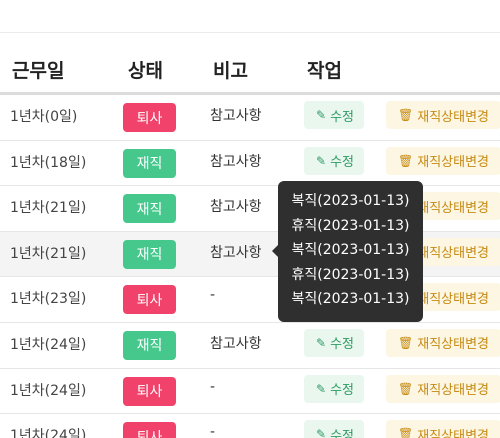 This screenshot has width=500, height=438. I want to click on day-cell: 1년차(0일), so click(44, 117).